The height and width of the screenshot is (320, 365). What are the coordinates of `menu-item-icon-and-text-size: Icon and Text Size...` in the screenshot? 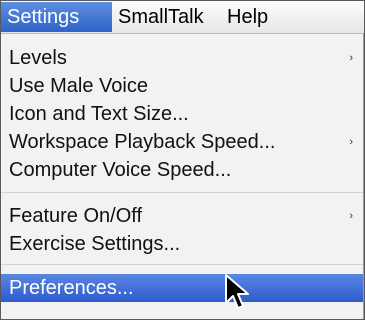 It's located at (182, 114).